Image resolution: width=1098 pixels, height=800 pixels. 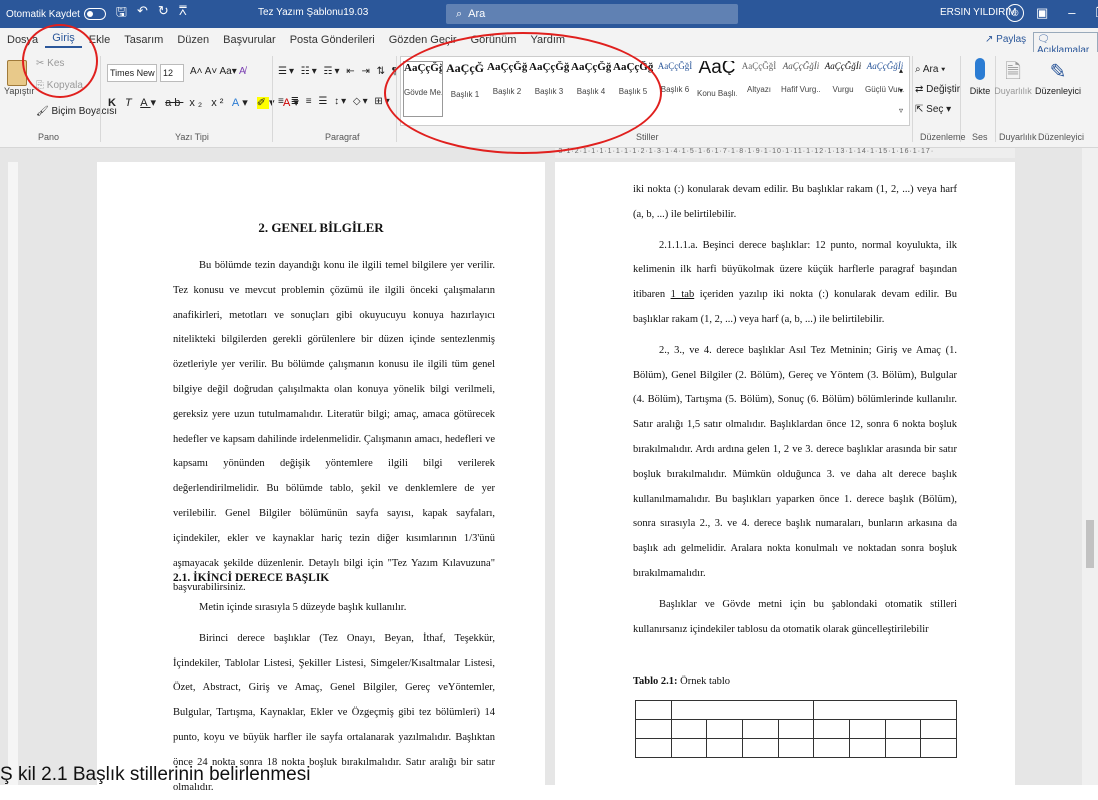 What do you see at coordinates (251, 578) in the screenshot?
I see `subheading: 2.1. İKİNCİ DERECE BAŞLIK` at bounding box center [251, 578].